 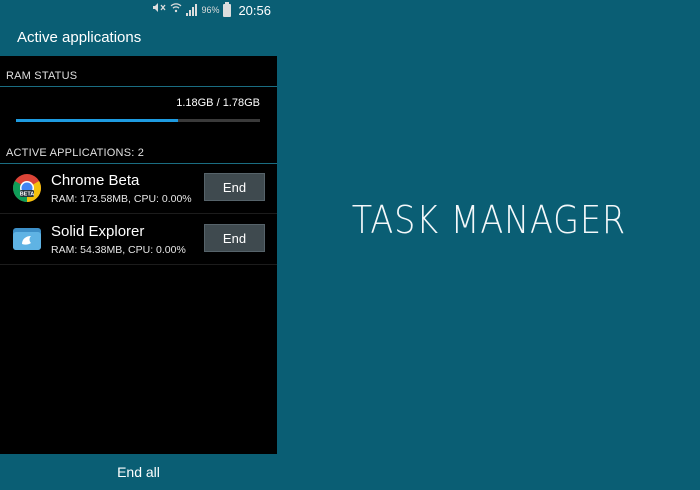 I want to click on ram-status-label: RAM STATUS, so click(x=42, y=76).